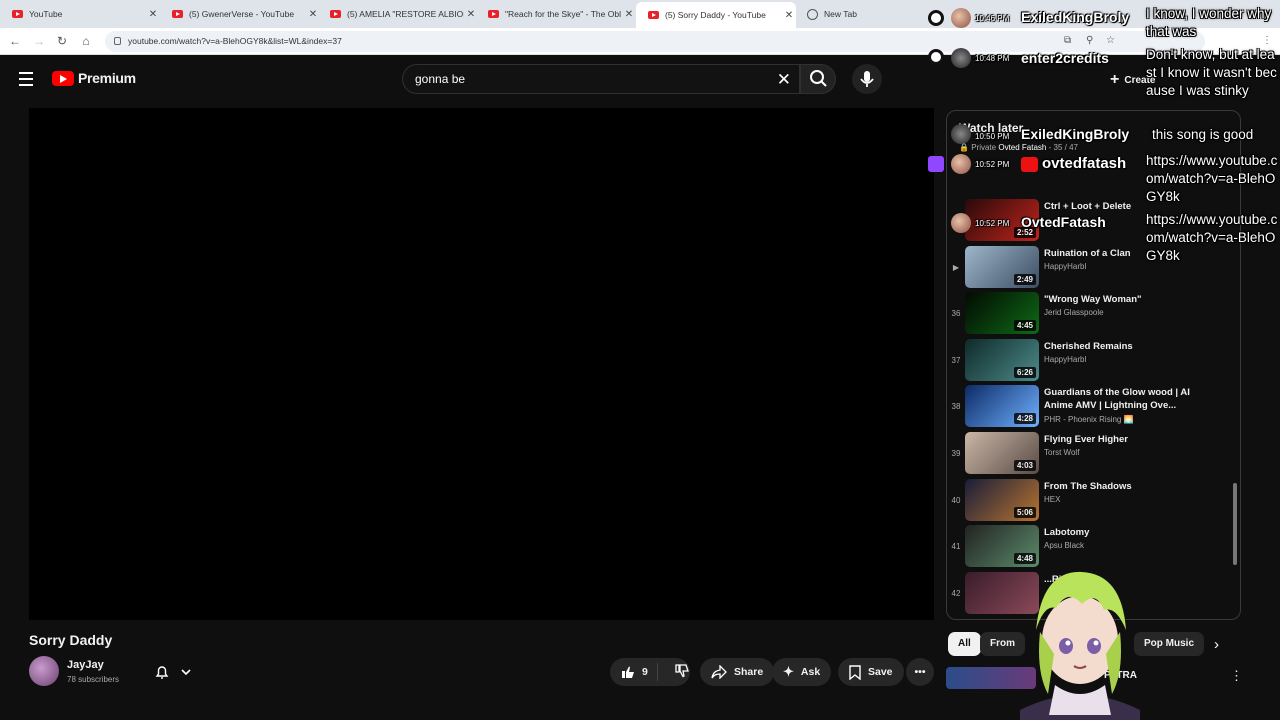 This screenshot has height=720, width=1280. Describe the element at coordinates (1002, 266) in the screenshot. I see `playlist-item-thumbnail: 2:49` at that location.